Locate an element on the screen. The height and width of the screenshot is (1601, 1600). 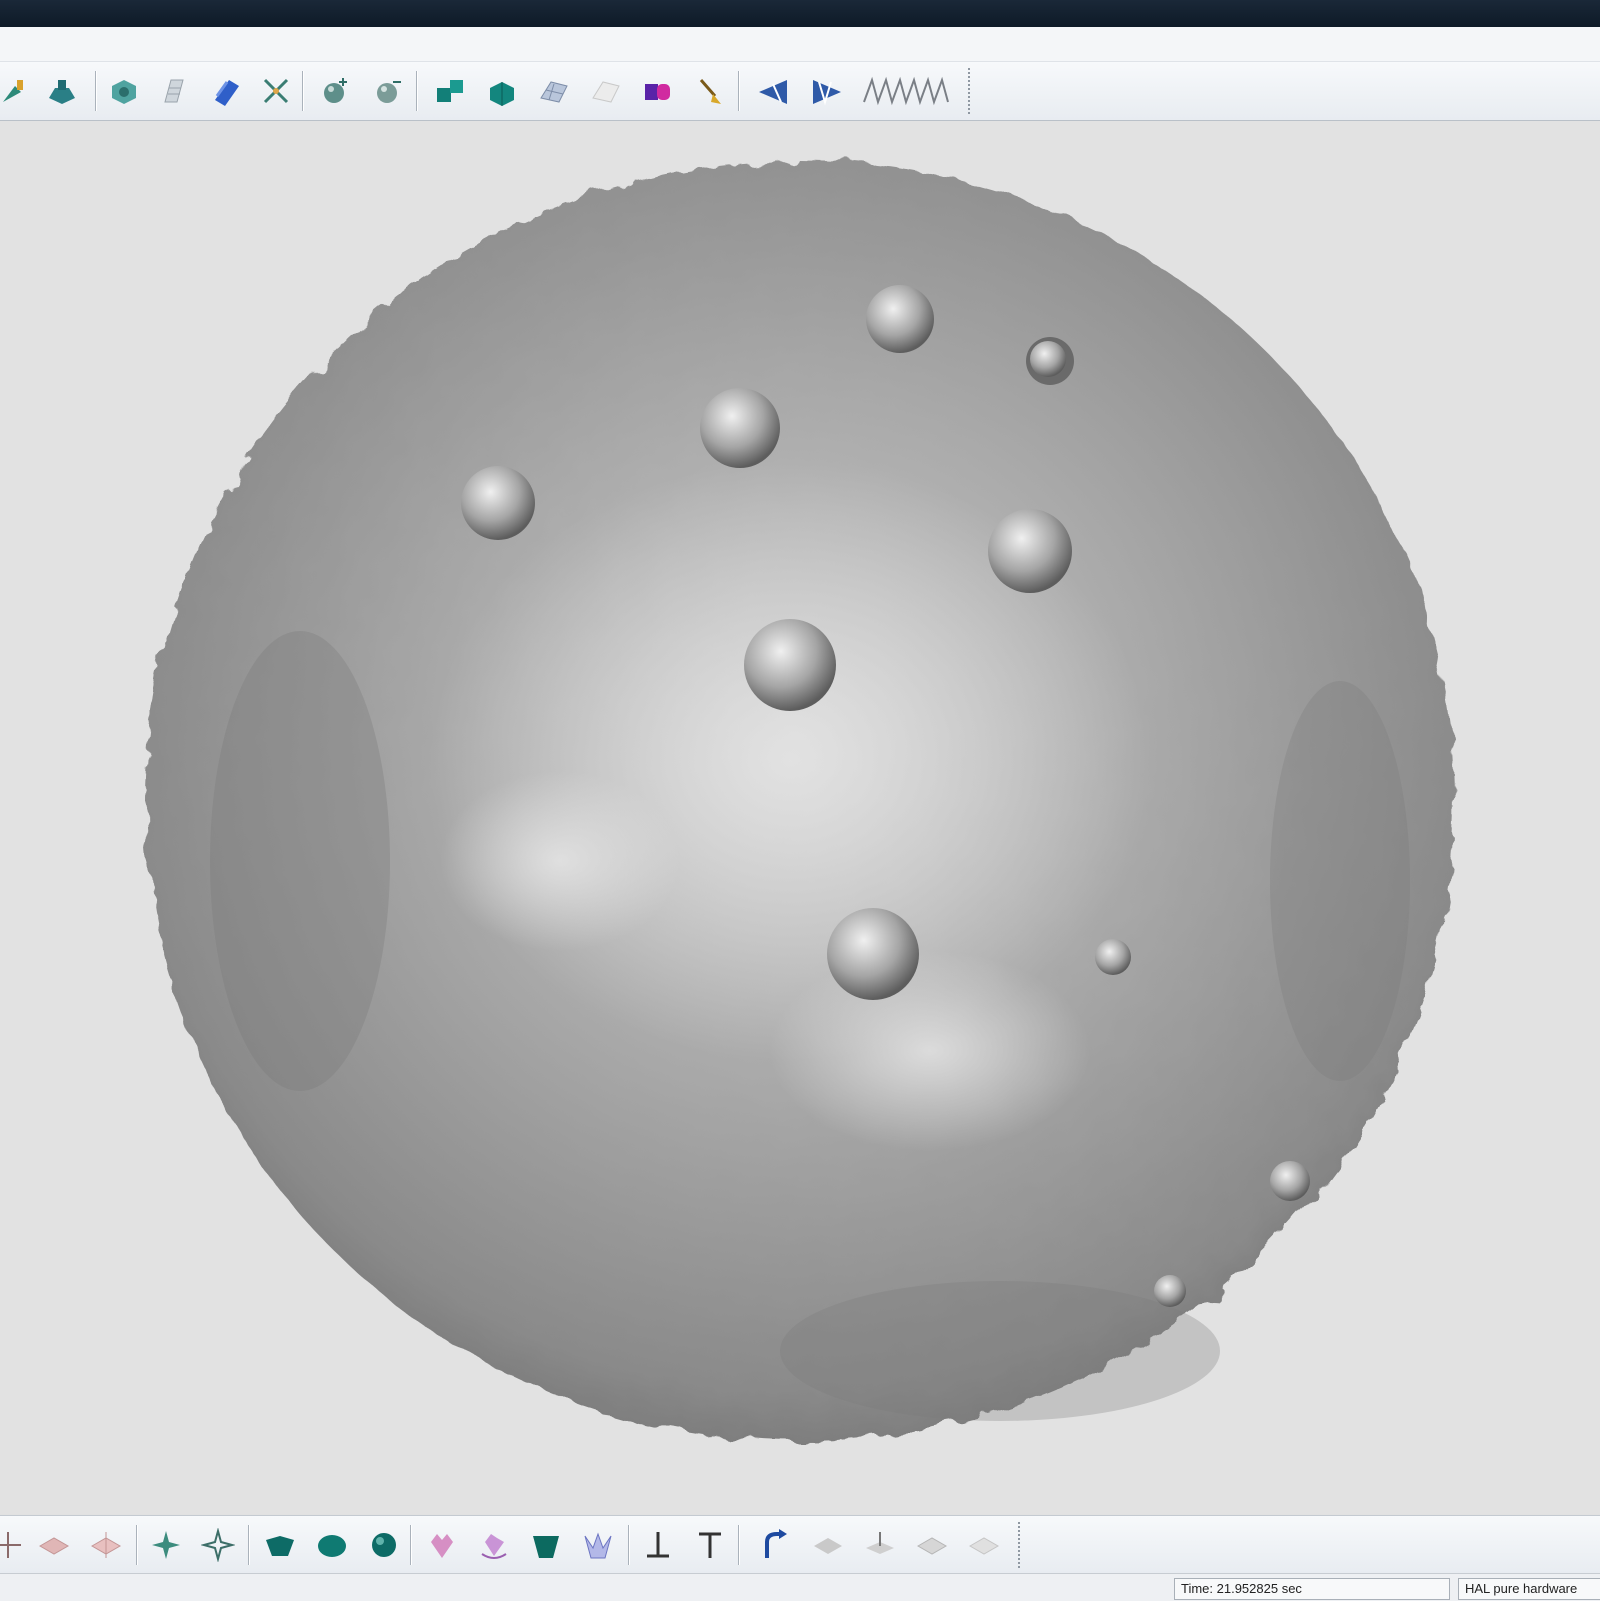
view-side-icon is located at coordinates (880, 1545).